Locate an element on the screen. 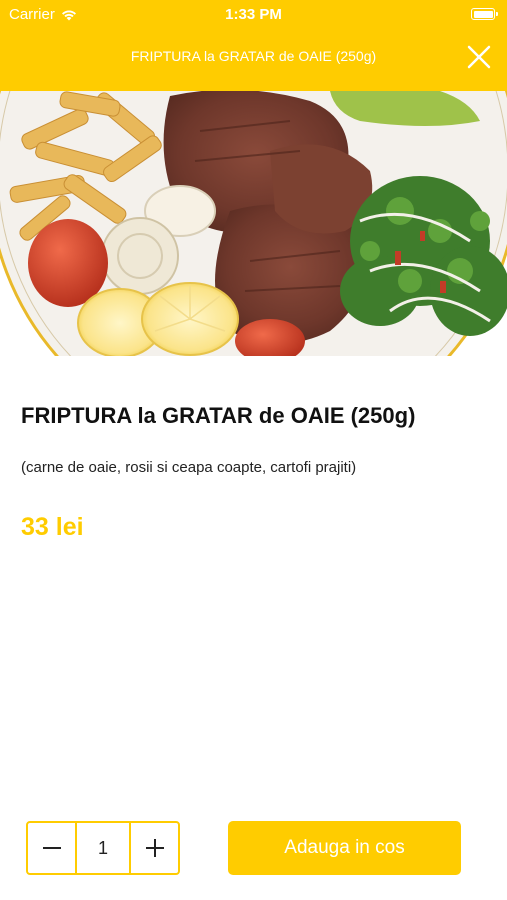 This screenshot has width=507, height=900. status-time: 1:33 PM is located at coordinates (253, 14).